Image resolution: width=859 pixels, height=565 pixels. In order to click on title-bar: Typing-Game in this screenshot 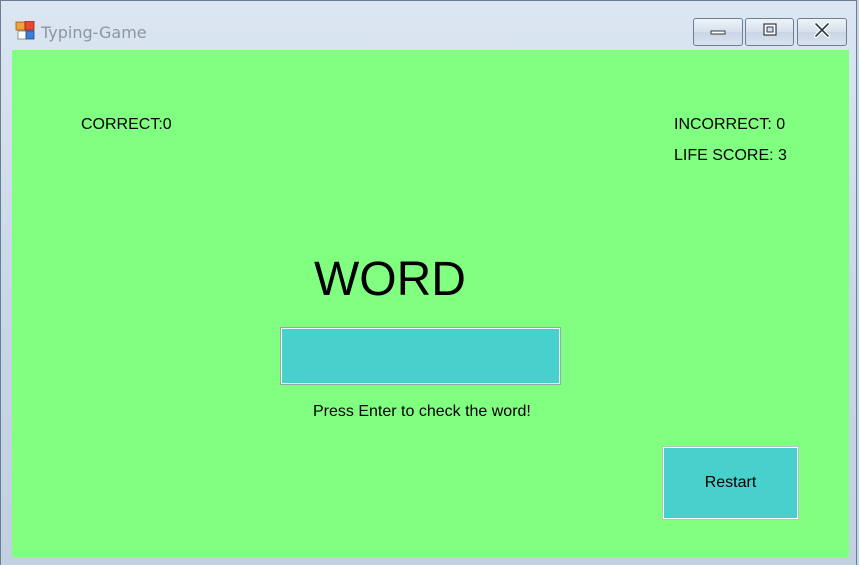, I will do `click(428, 25)`.